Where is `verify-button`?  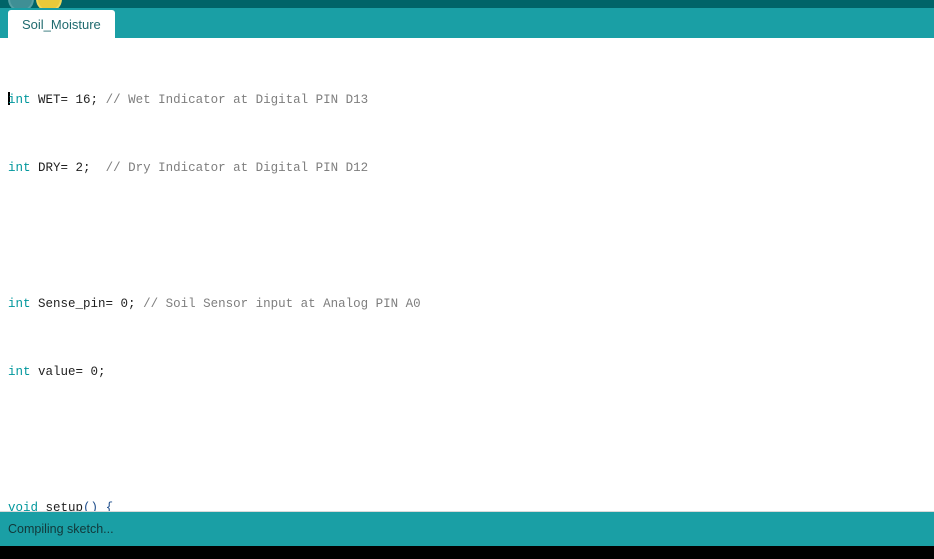
verify-button is located at coordinates (21, 4).